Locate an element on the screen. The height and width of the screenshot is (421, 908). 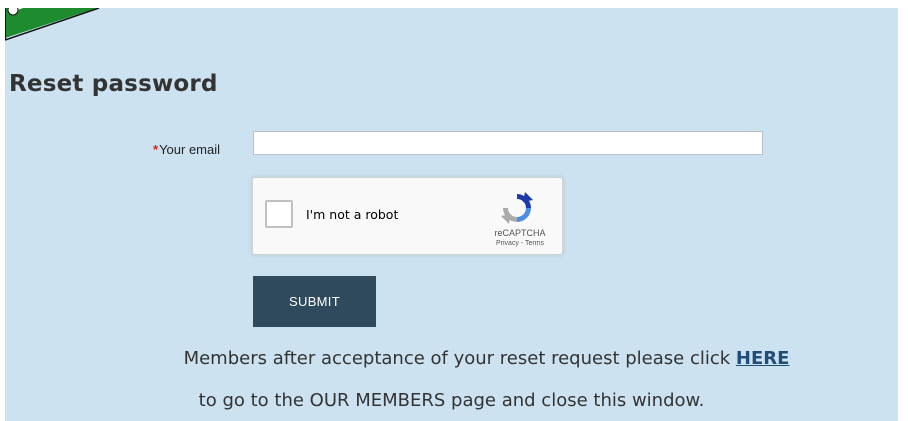
submit-button: SUBMIT is located at coordinates (314, 301).